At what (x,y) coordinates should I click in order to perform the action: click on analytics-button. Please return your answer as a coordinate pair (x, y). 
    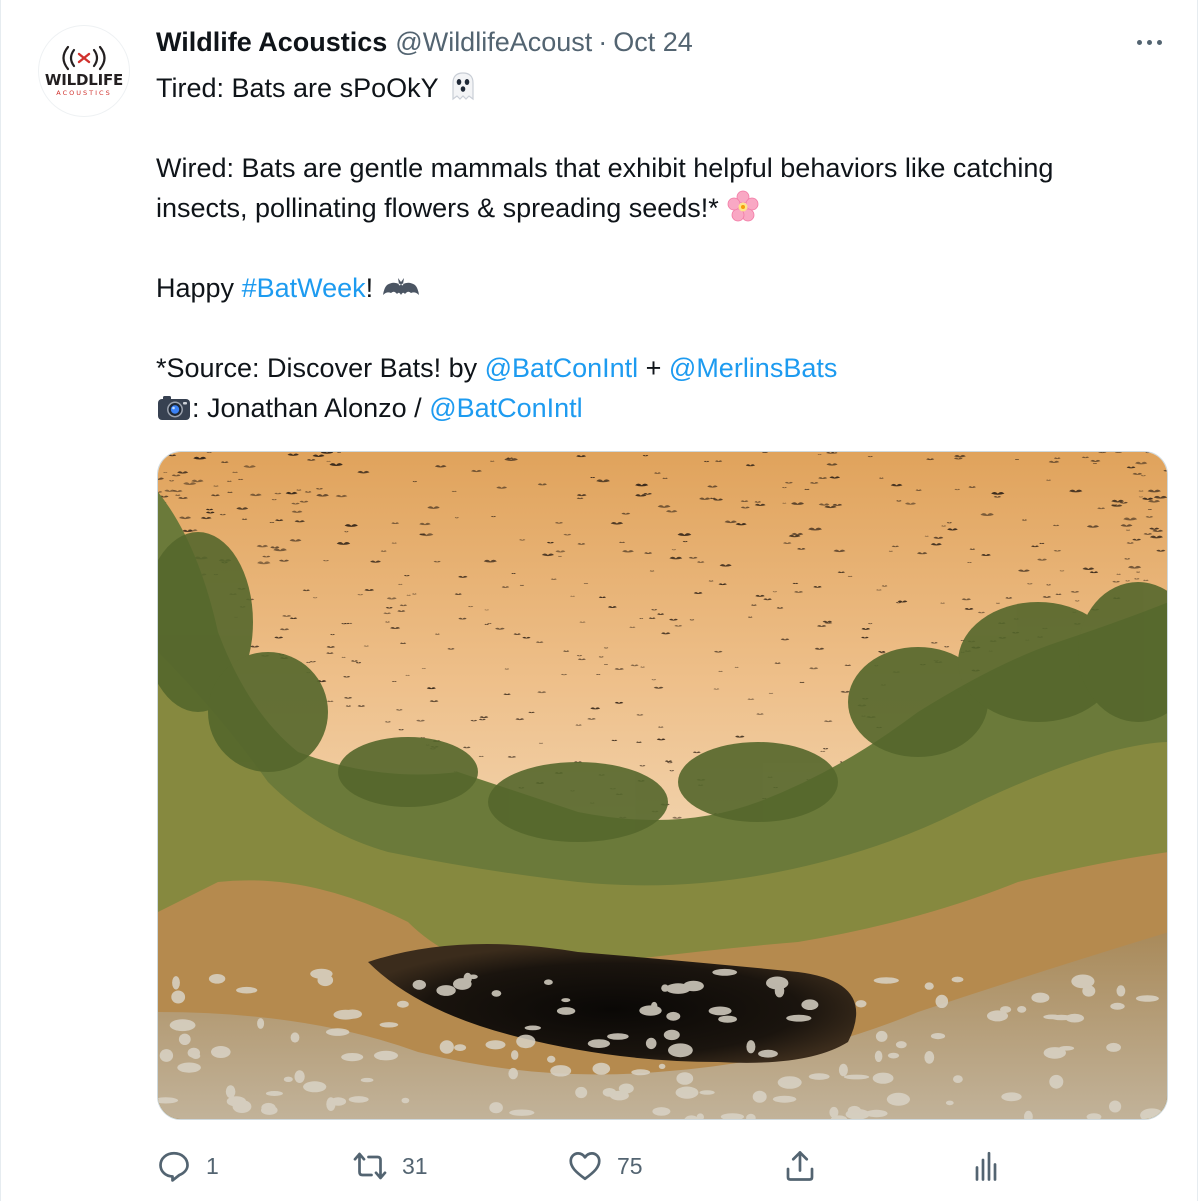
    Looking at the image, I should click on (986, 1166).